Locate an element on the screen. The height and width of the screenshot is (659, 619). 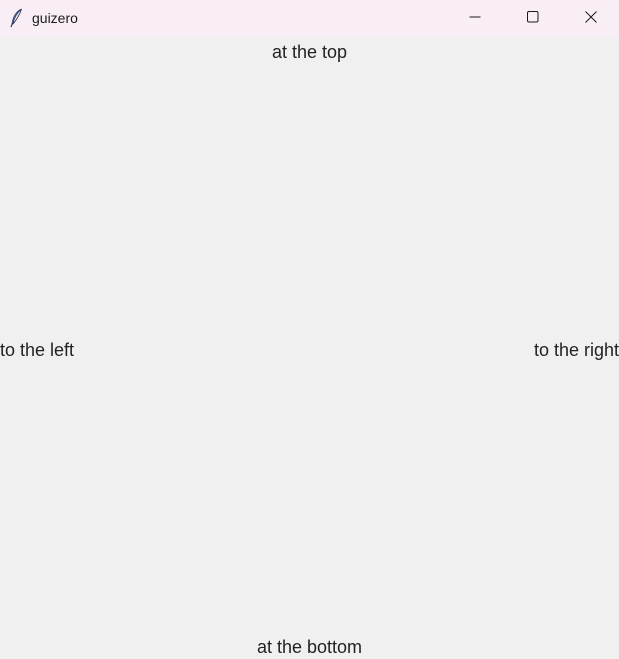
close-icon is located at coordinates (591, 19).